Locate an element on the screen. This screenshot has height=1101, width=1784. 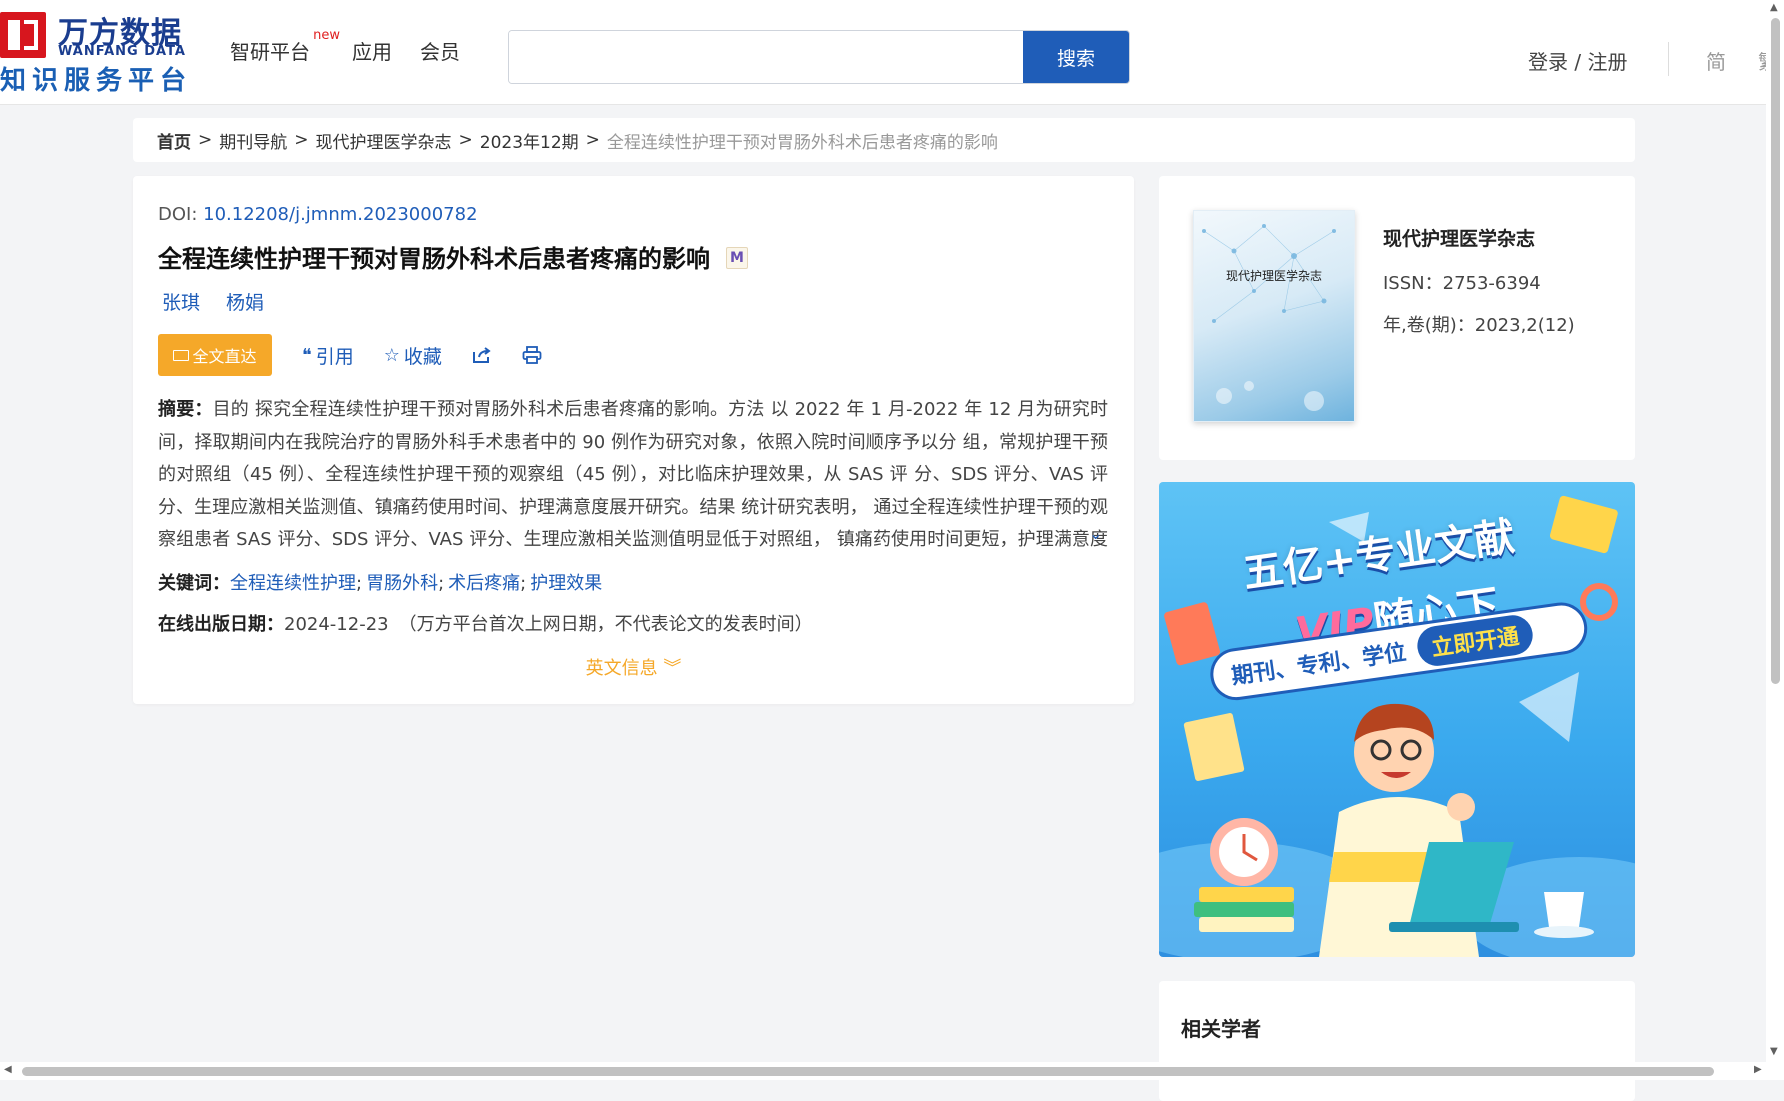
nav-item-label: 应用 is located at coordinates (372, 52).